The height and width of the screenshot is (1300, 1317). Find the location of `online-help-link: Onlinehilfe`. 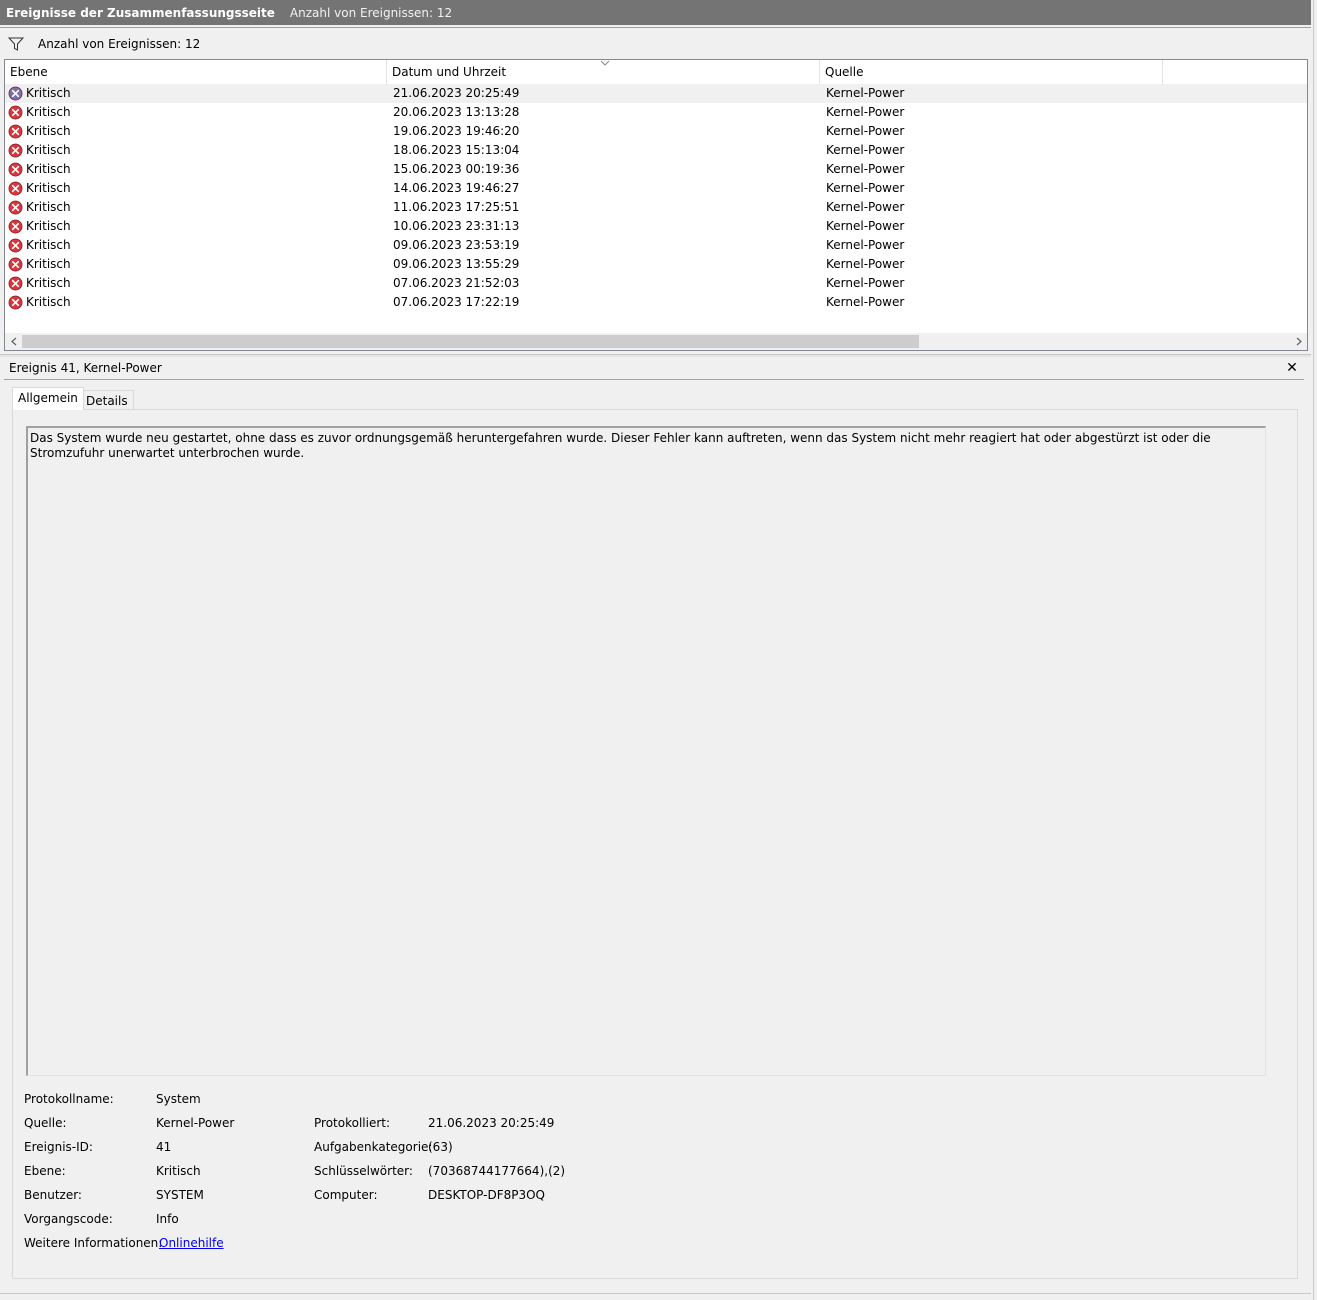

online-help-link: Onlinehilfe is located at coordinates (191, 1243).